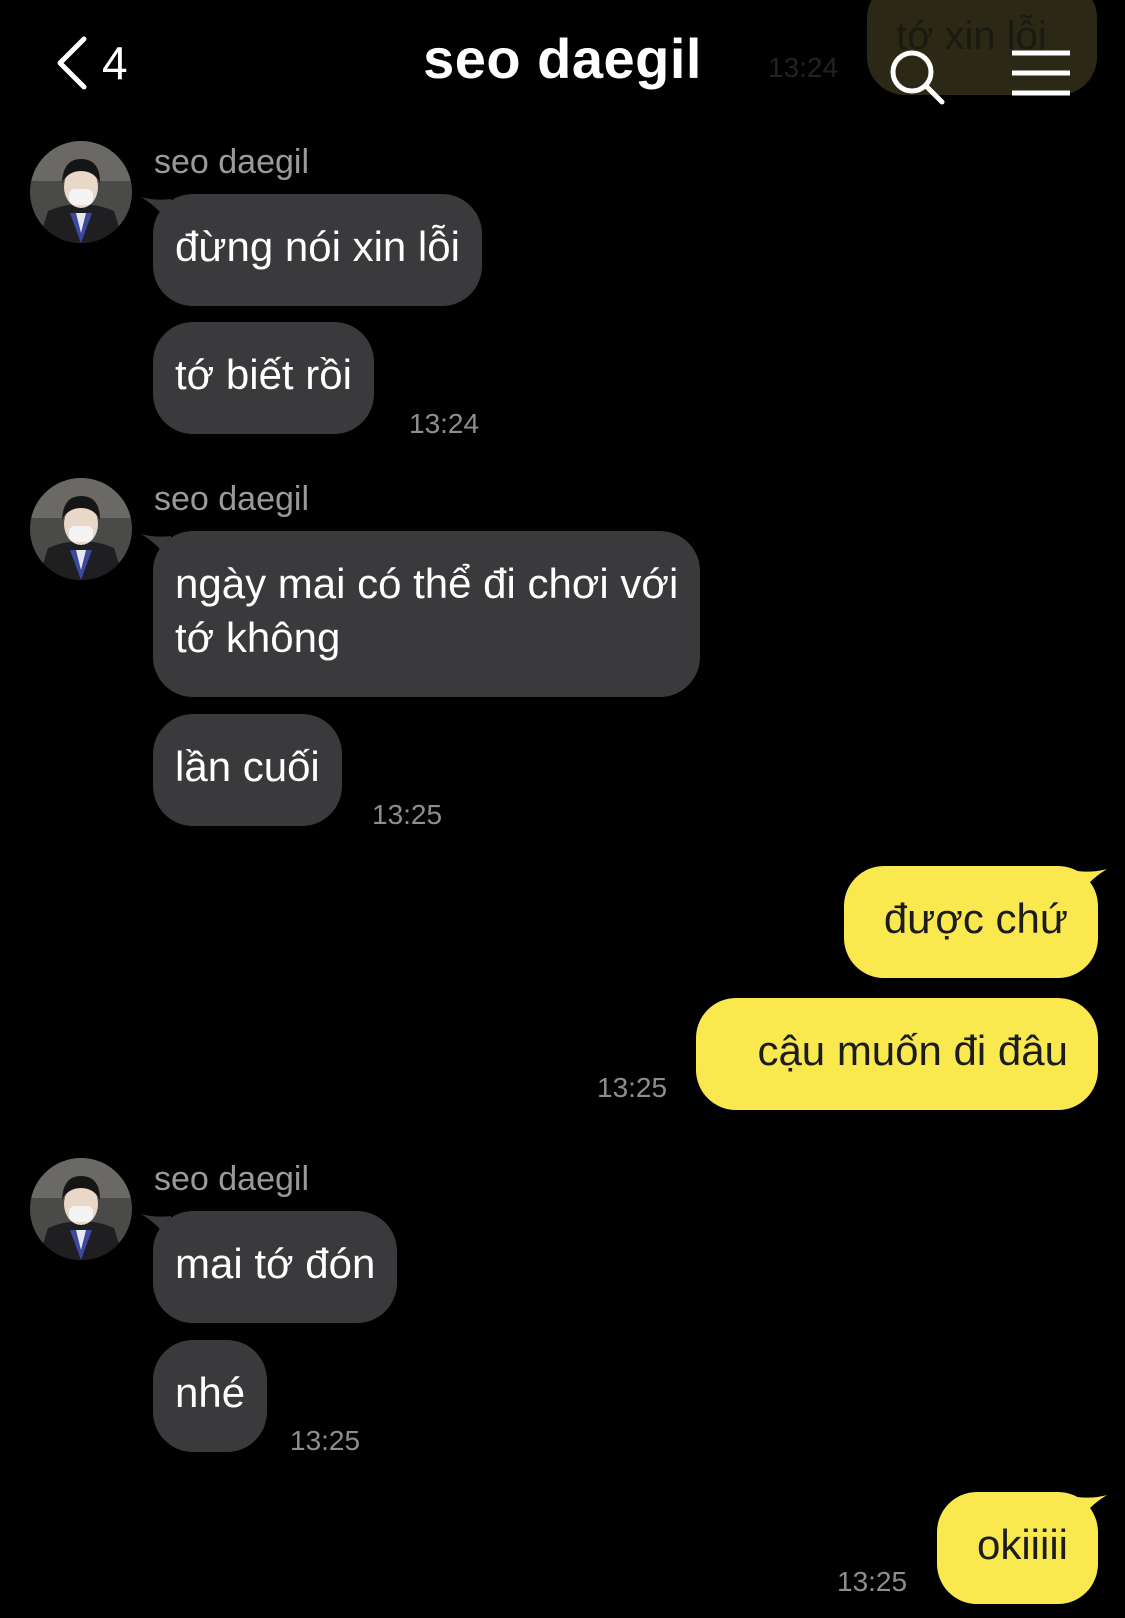 The width and height of the screenshot is (1125, 1618). What do you see at coordinates (971, 922) in the screenshot?
I see `my-message-bubble: được chứ` at bounding box center [971, 922].